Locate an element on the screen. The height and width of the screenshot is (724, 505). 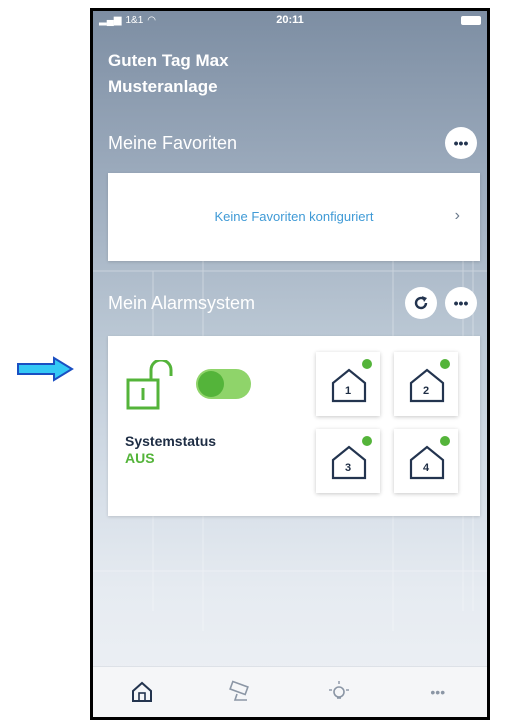
status-bar: ▂▄▆ 1&1 ◠ 20:11 is located at coordinates (290, 21).